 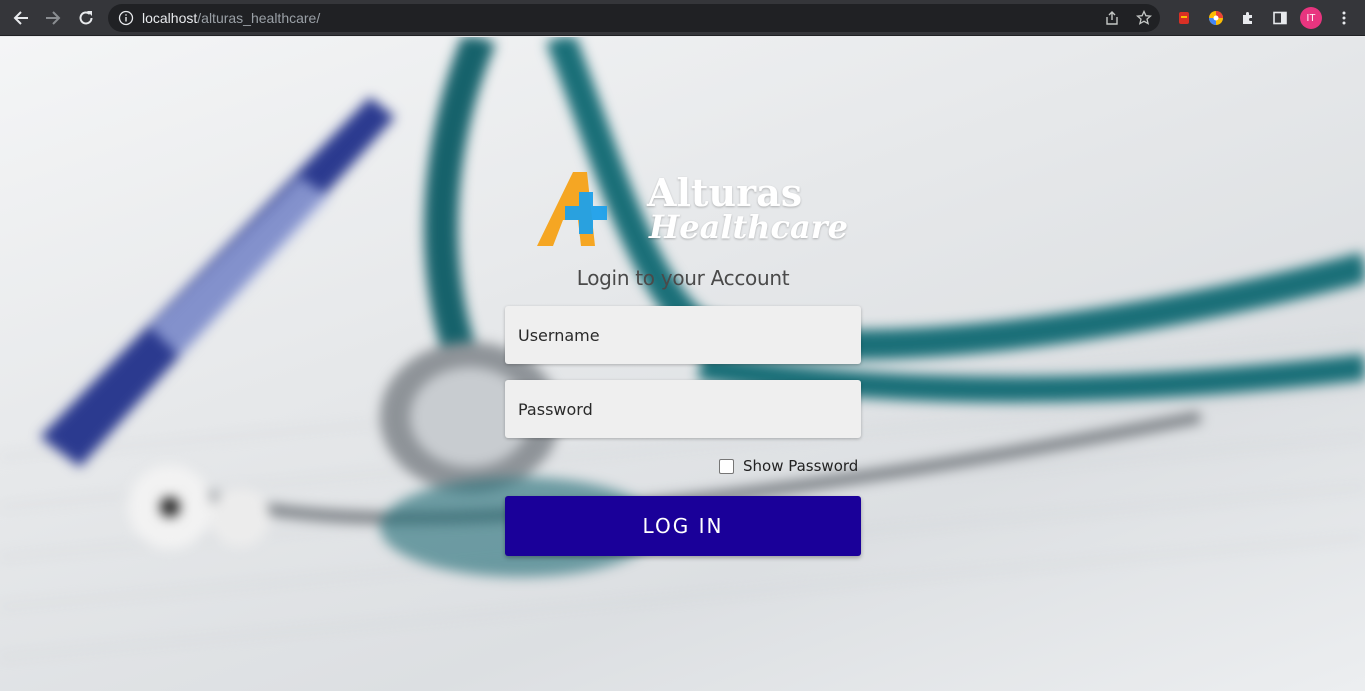 What do you see at coordinates (1144, 18) in the screenshot?
I see `bookmark-star-icon` at bounding box center [1144, 18].